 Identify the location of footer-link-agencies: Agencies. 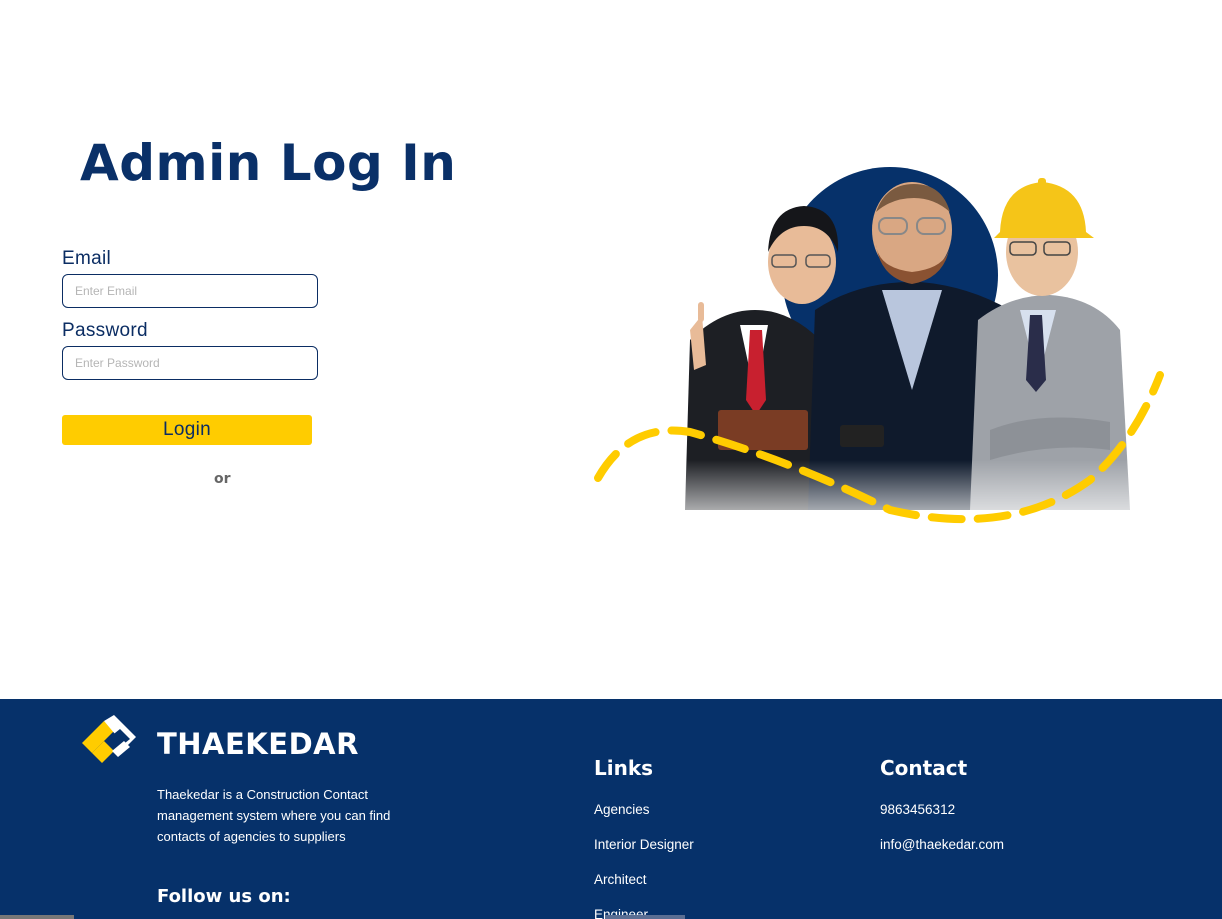
(644, 818).